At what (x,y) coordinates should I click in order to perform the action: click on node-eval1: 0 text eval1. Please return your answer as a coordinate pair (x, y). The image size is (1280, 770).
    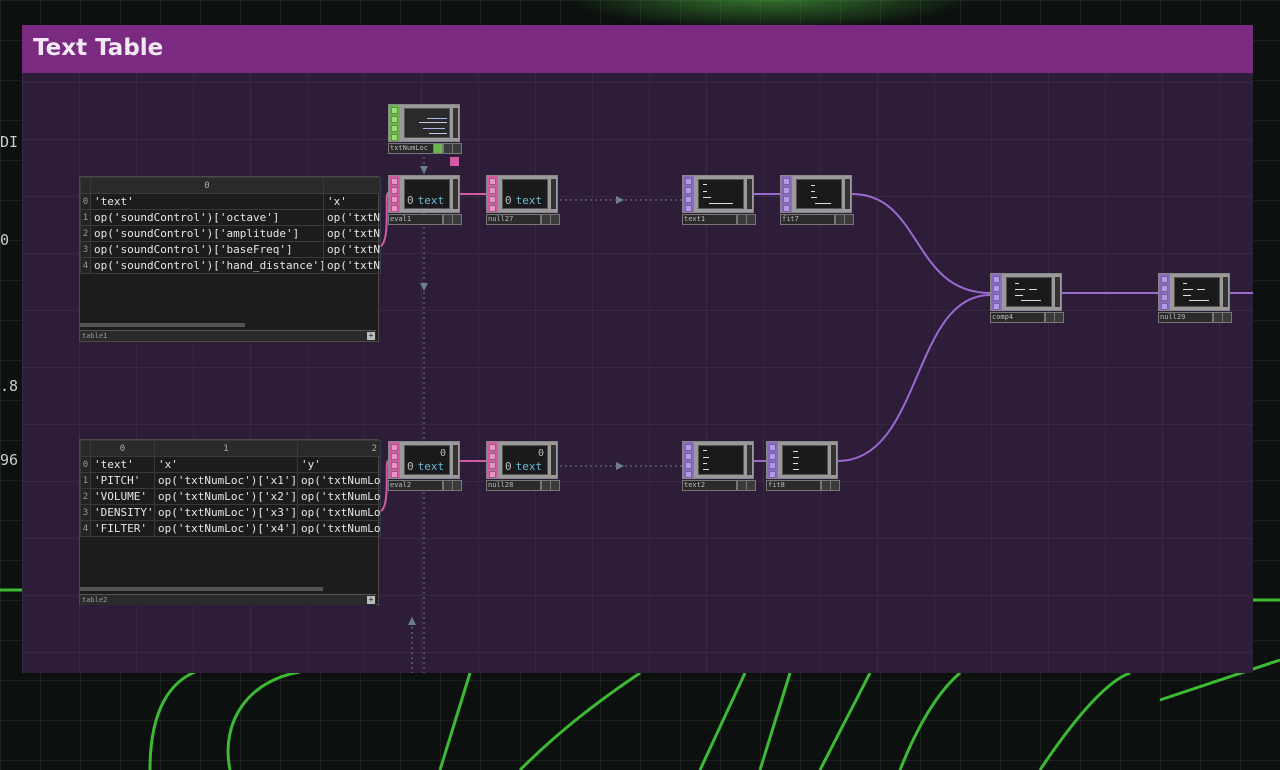
    Looking at the image, I should click on (425, 200).